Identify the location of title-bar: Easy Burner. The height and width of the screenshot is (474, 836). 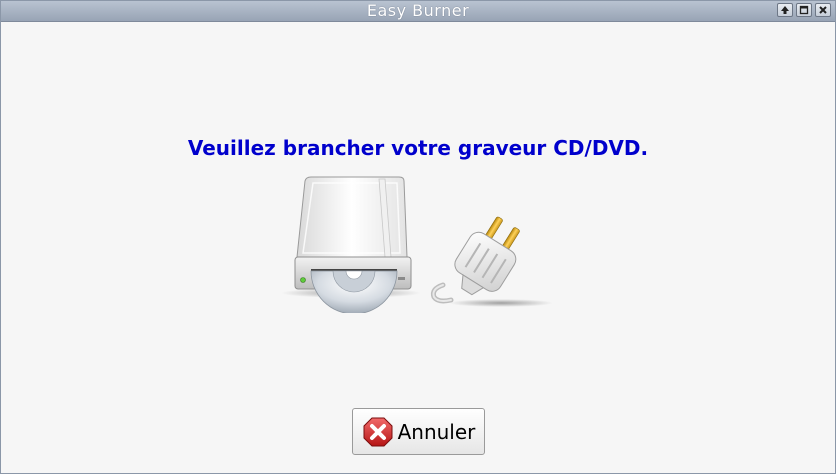
(418, 11).